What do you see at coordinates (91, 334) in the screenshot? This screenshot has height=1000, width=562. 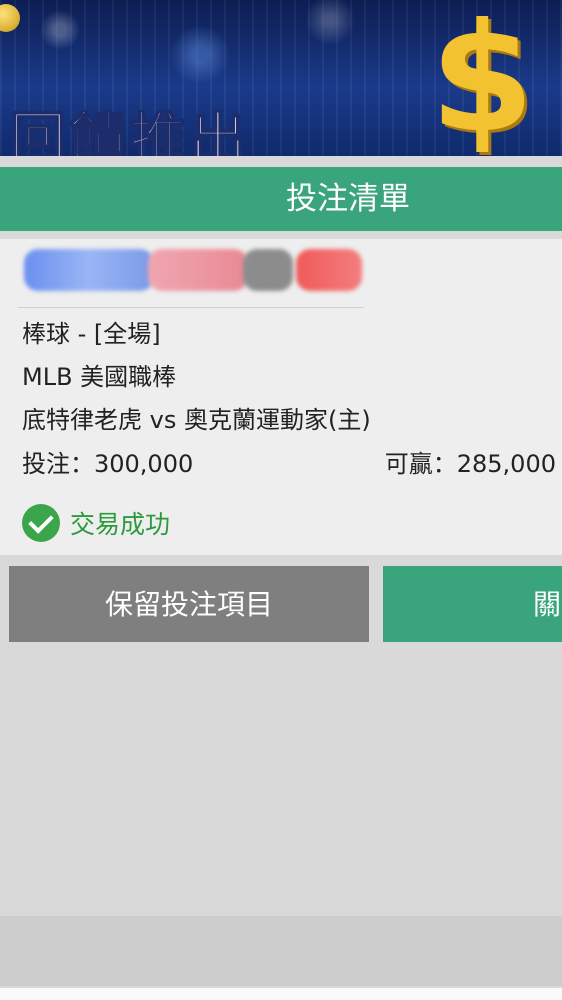 I see `sport-market: 棒球 - [全場]` at bounding box center [91, 334].